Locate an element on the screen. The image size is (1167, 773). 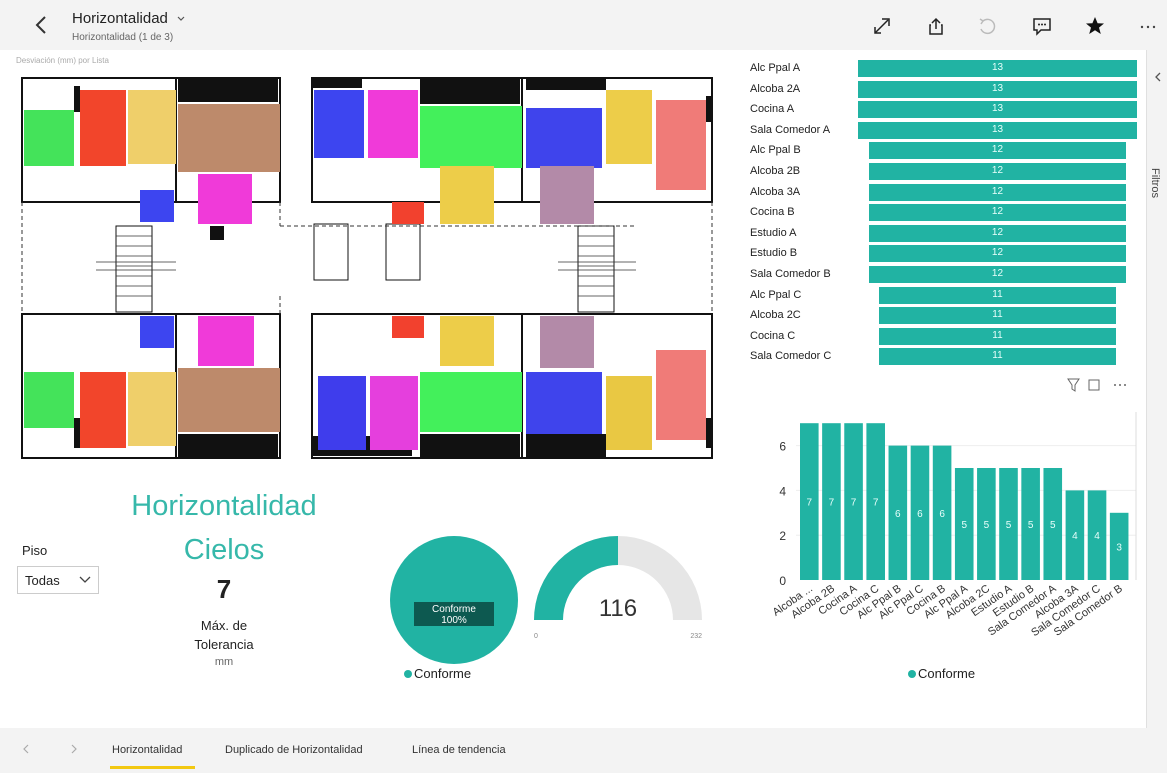
stair-lines is located at coordinates (366, 266).